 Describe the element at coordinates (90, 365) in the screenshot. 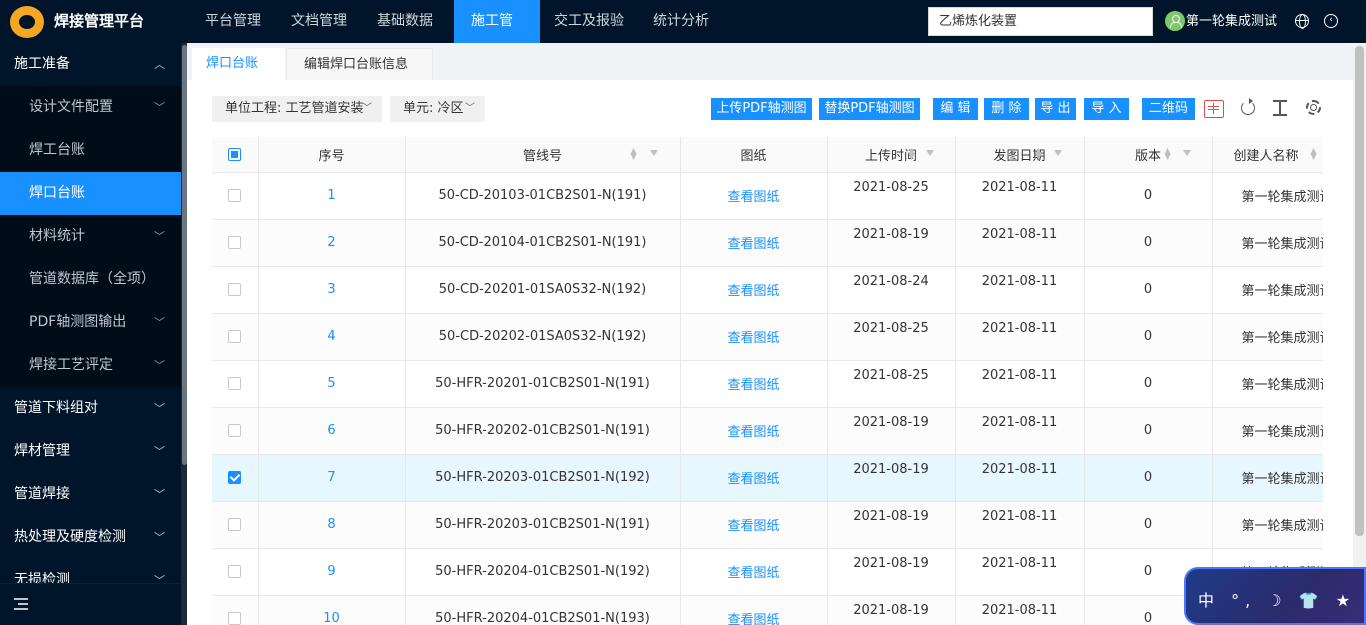

I see `sidebar-item-welding-procedure: 焊接工艺评定 ﹀` at that location.